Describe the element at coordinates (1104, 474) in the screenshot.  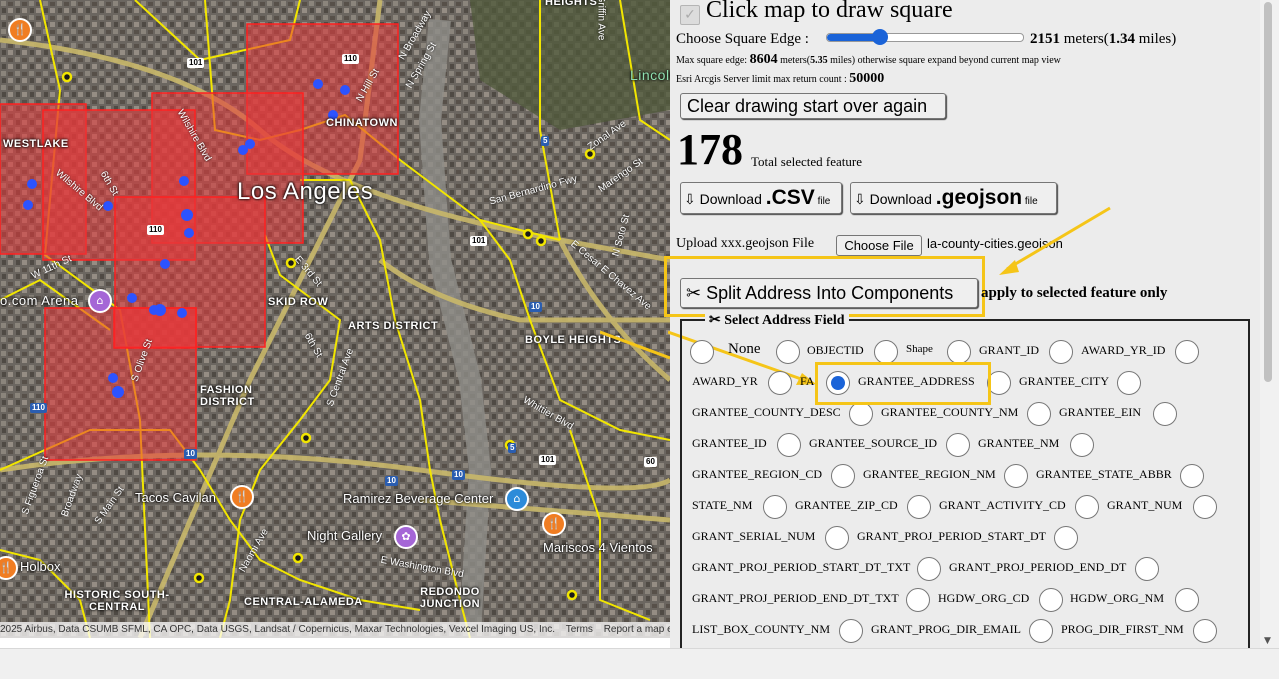
I see `field-label: GRANTEE_STATE_ABBR` at that location.